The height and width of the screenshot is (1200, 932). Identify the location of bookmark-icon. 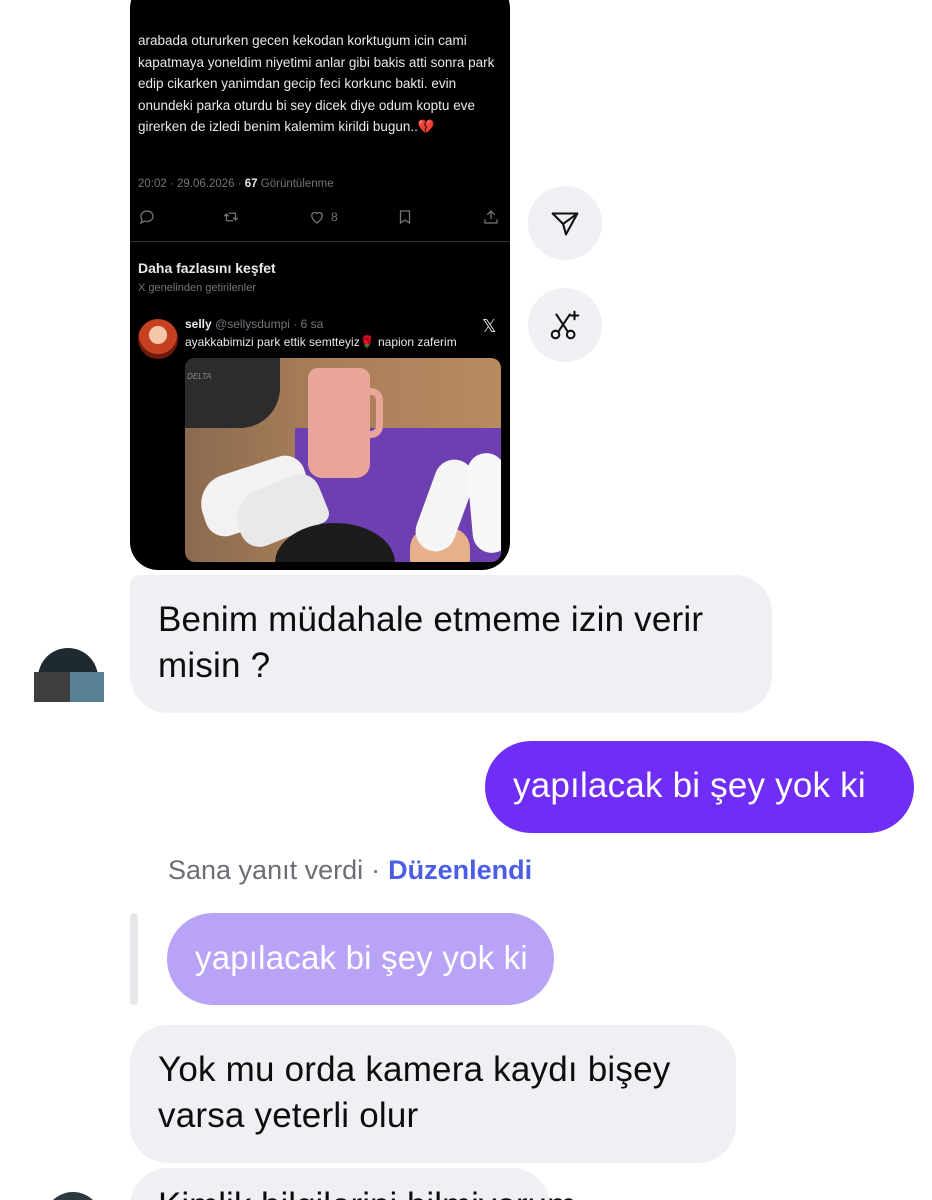
(405, 217).